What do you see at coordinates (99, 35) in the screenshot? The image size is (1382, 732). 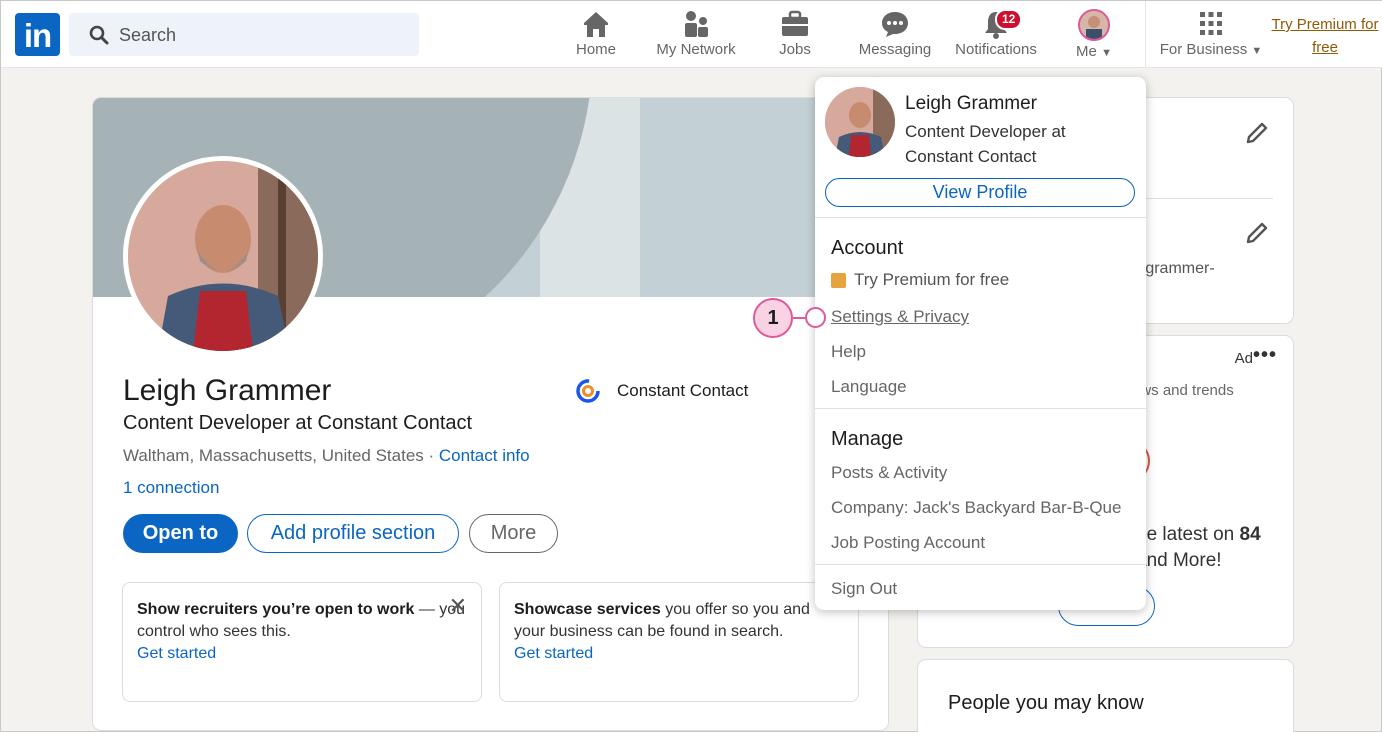 I see `search-icon` at bounding box center [99, 35].